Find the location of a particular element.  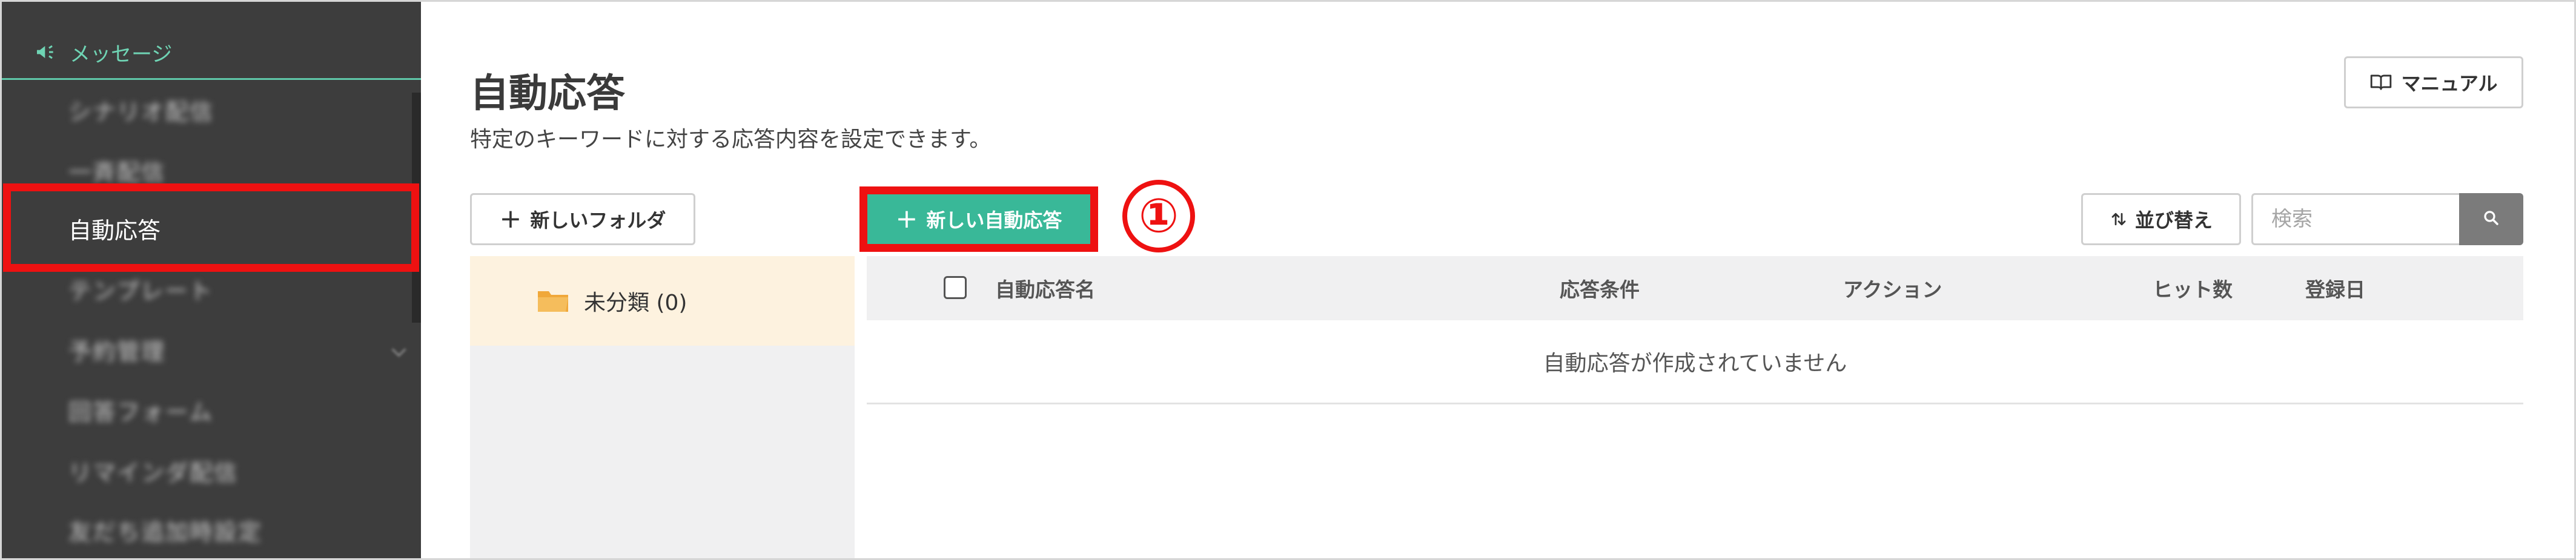

sidebar-item-reminder: リマインダ配信 is located at coordinates (211, 470).